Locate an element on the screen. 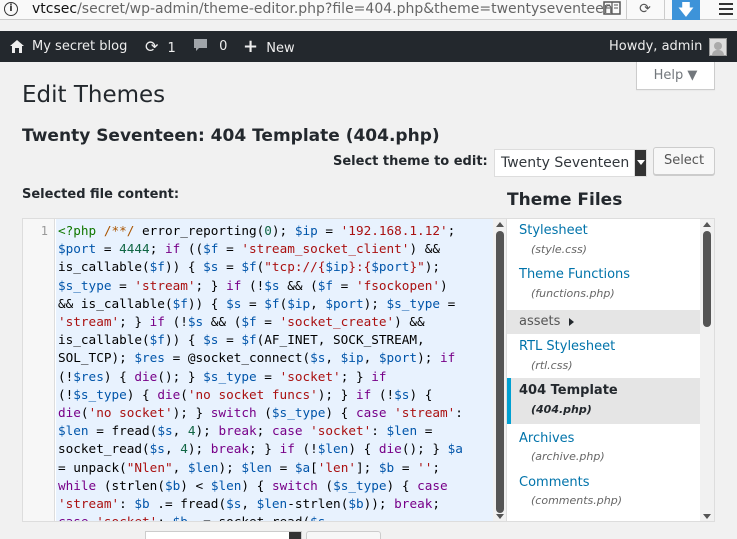 Image resolution: width=737 pixels, height=539 pixels. theme-select-value: Twenty Seventeen is located at coordinates (565, 163).